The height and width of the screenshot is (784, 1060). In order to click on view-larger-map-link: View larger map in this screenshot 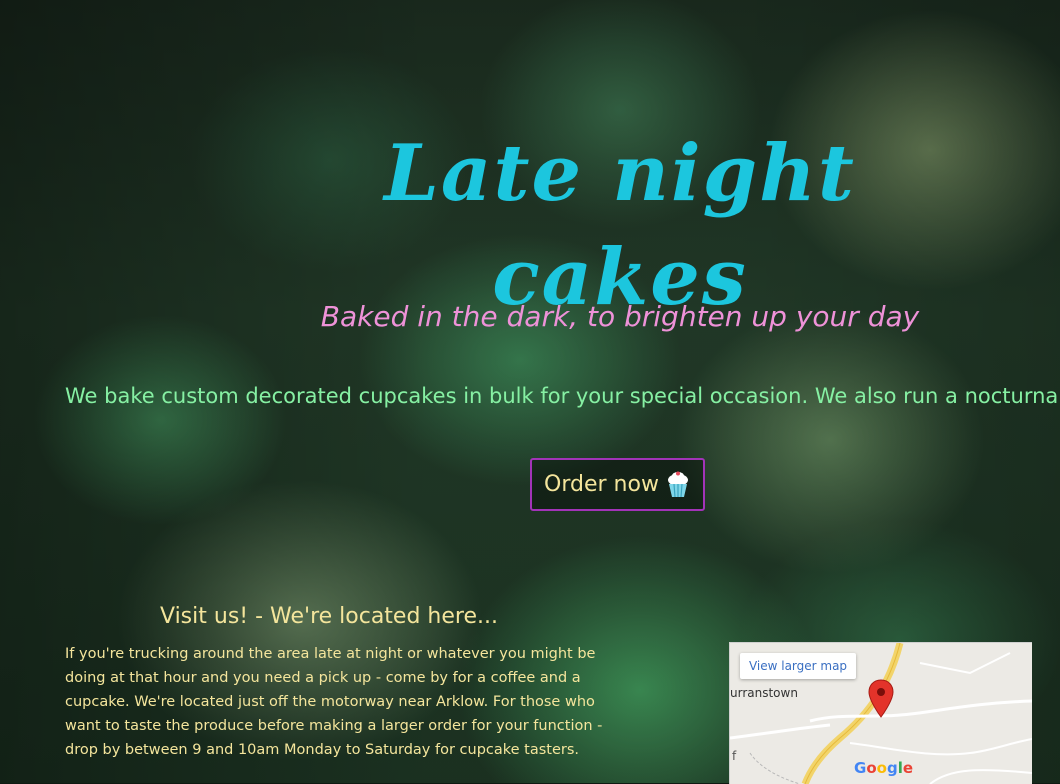, I will do `click(798, 666)`.